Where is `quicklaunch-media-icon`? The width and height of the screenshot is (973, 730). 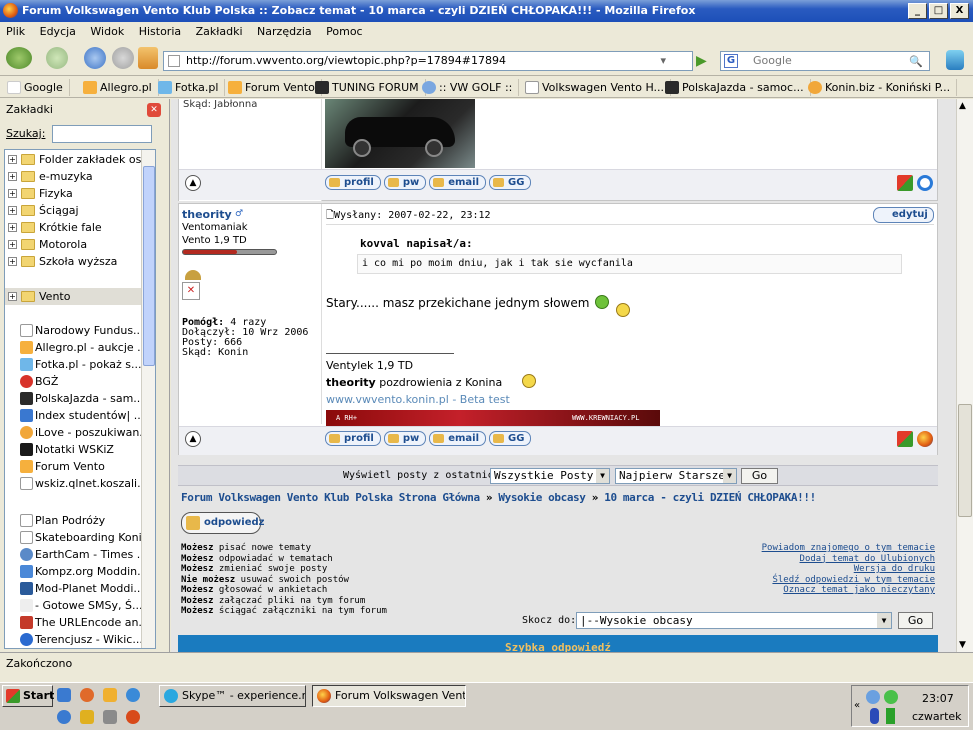 quicklaunch-media-icon is located at coordinates (110, 695).